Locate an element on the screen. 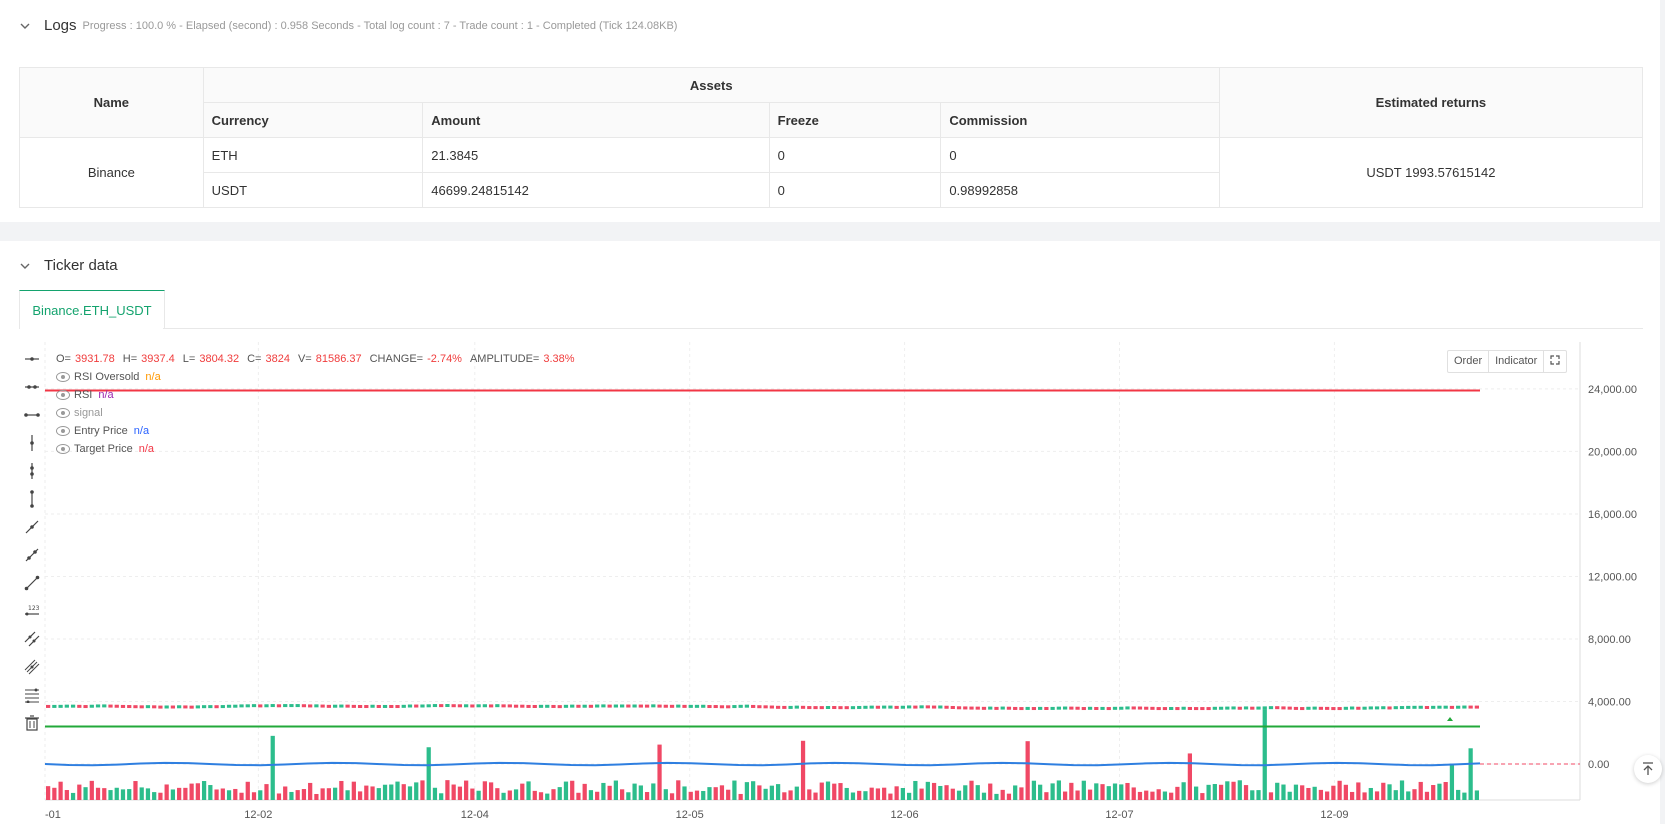 The image size is (1665, 824). trend-segment-icon is located at coordinates (32, 583).